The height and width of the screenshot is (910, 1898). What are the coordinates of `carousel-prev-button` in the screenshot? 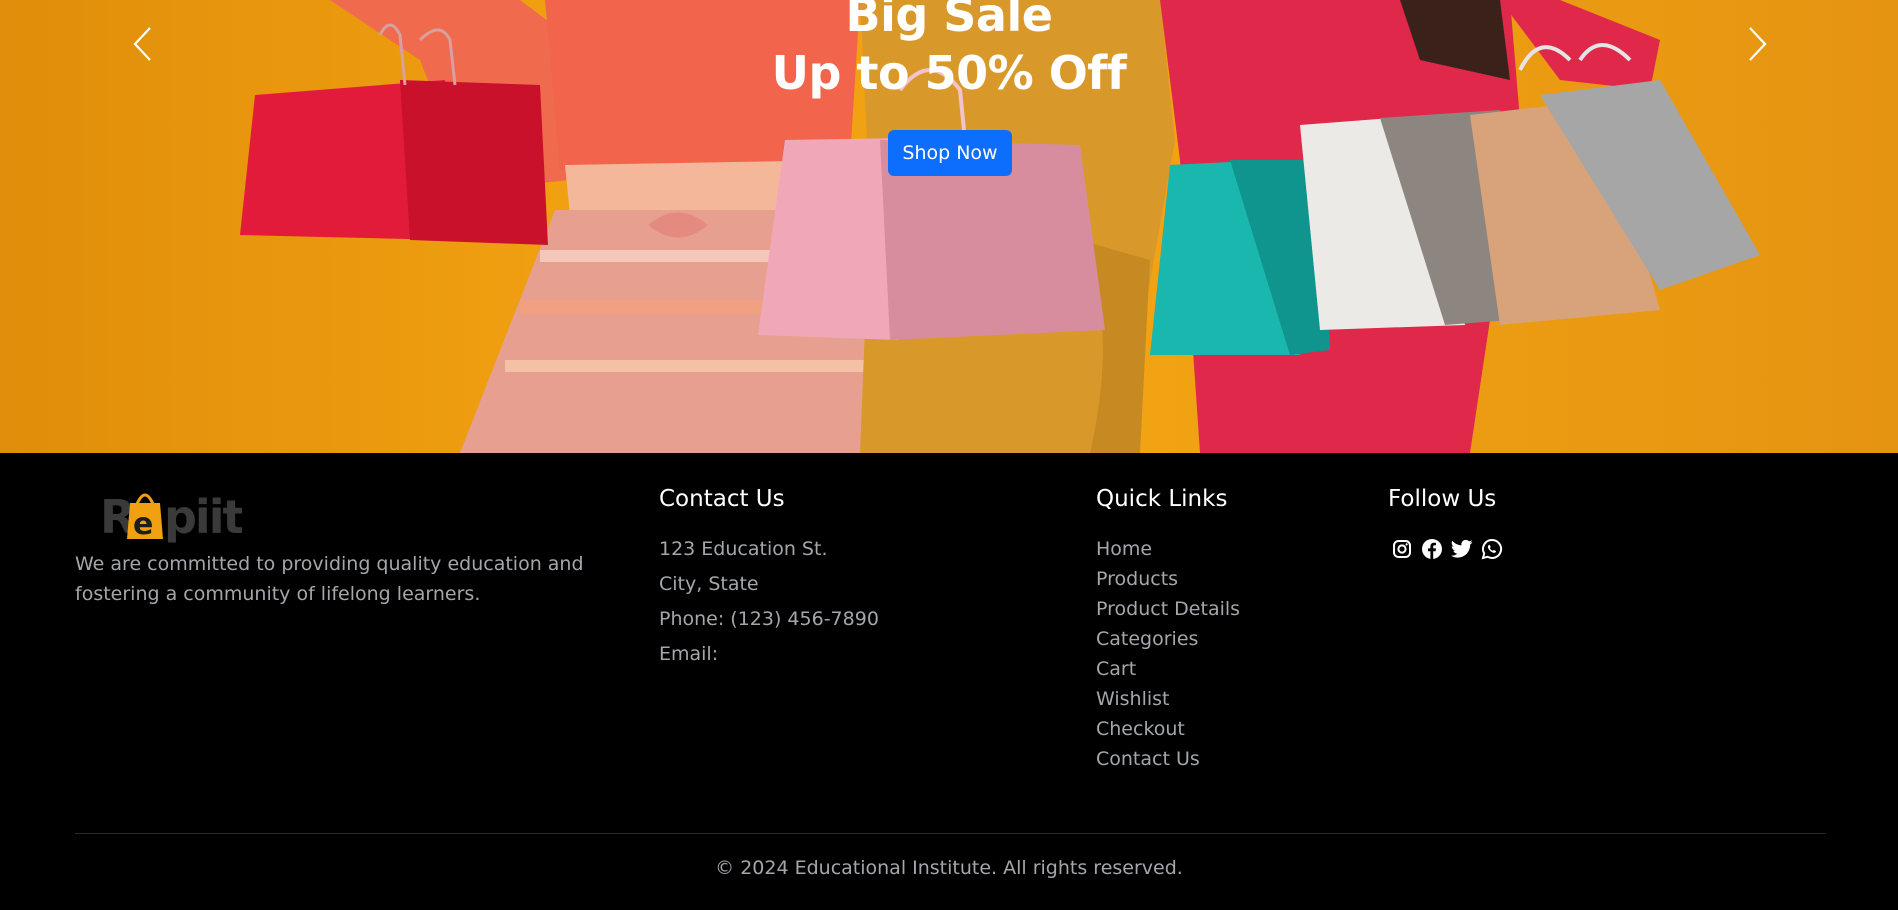 It's located at (142, 44).